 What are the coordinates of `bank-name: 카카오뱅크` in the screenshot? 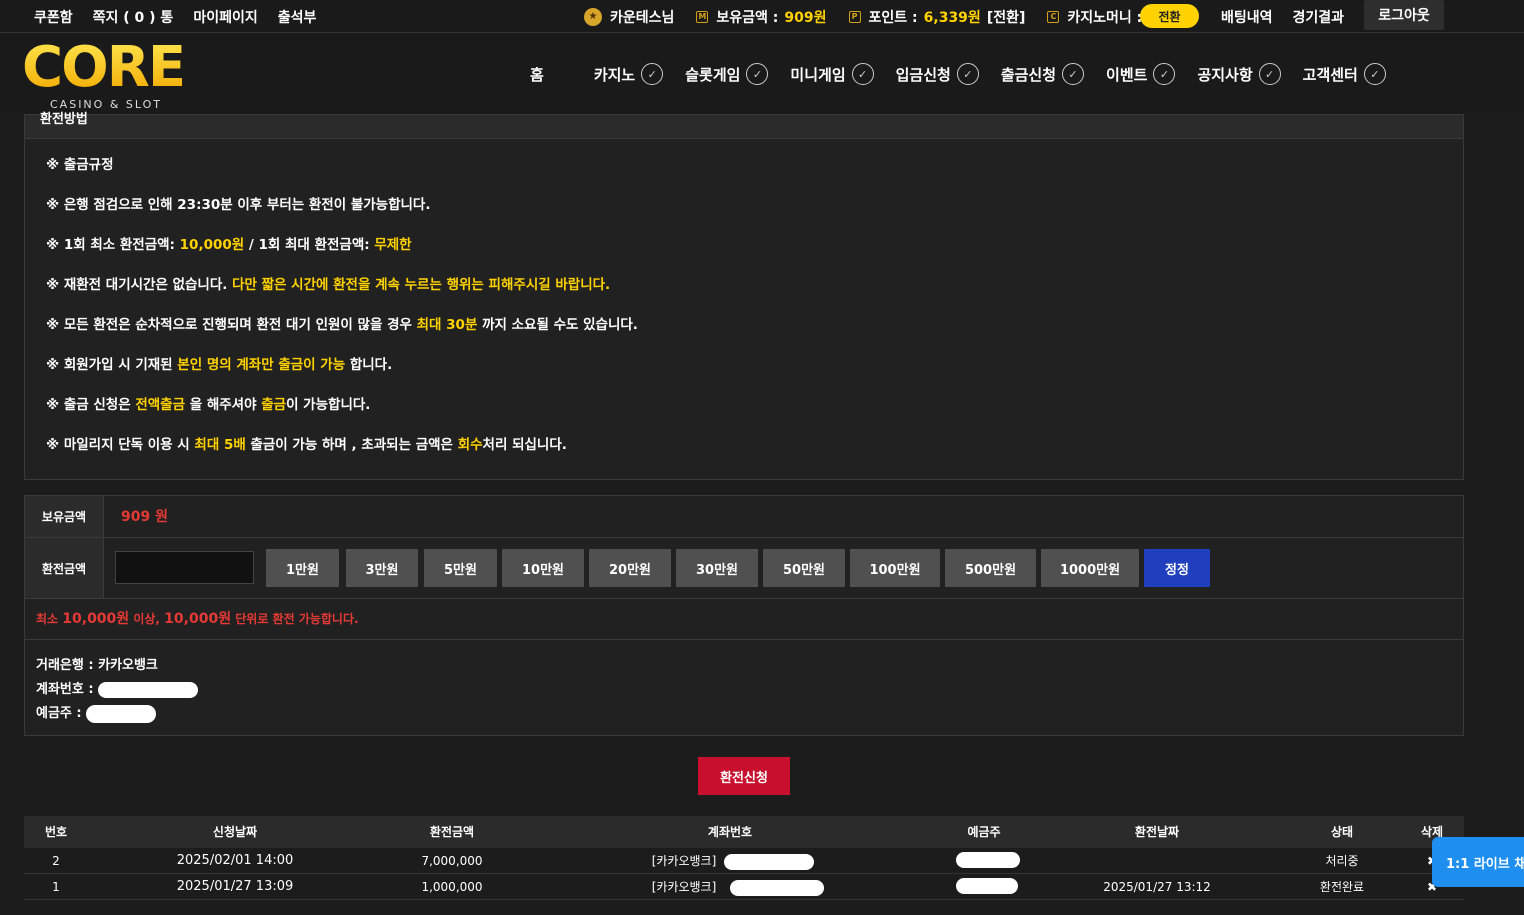 It's located at (128, 665).